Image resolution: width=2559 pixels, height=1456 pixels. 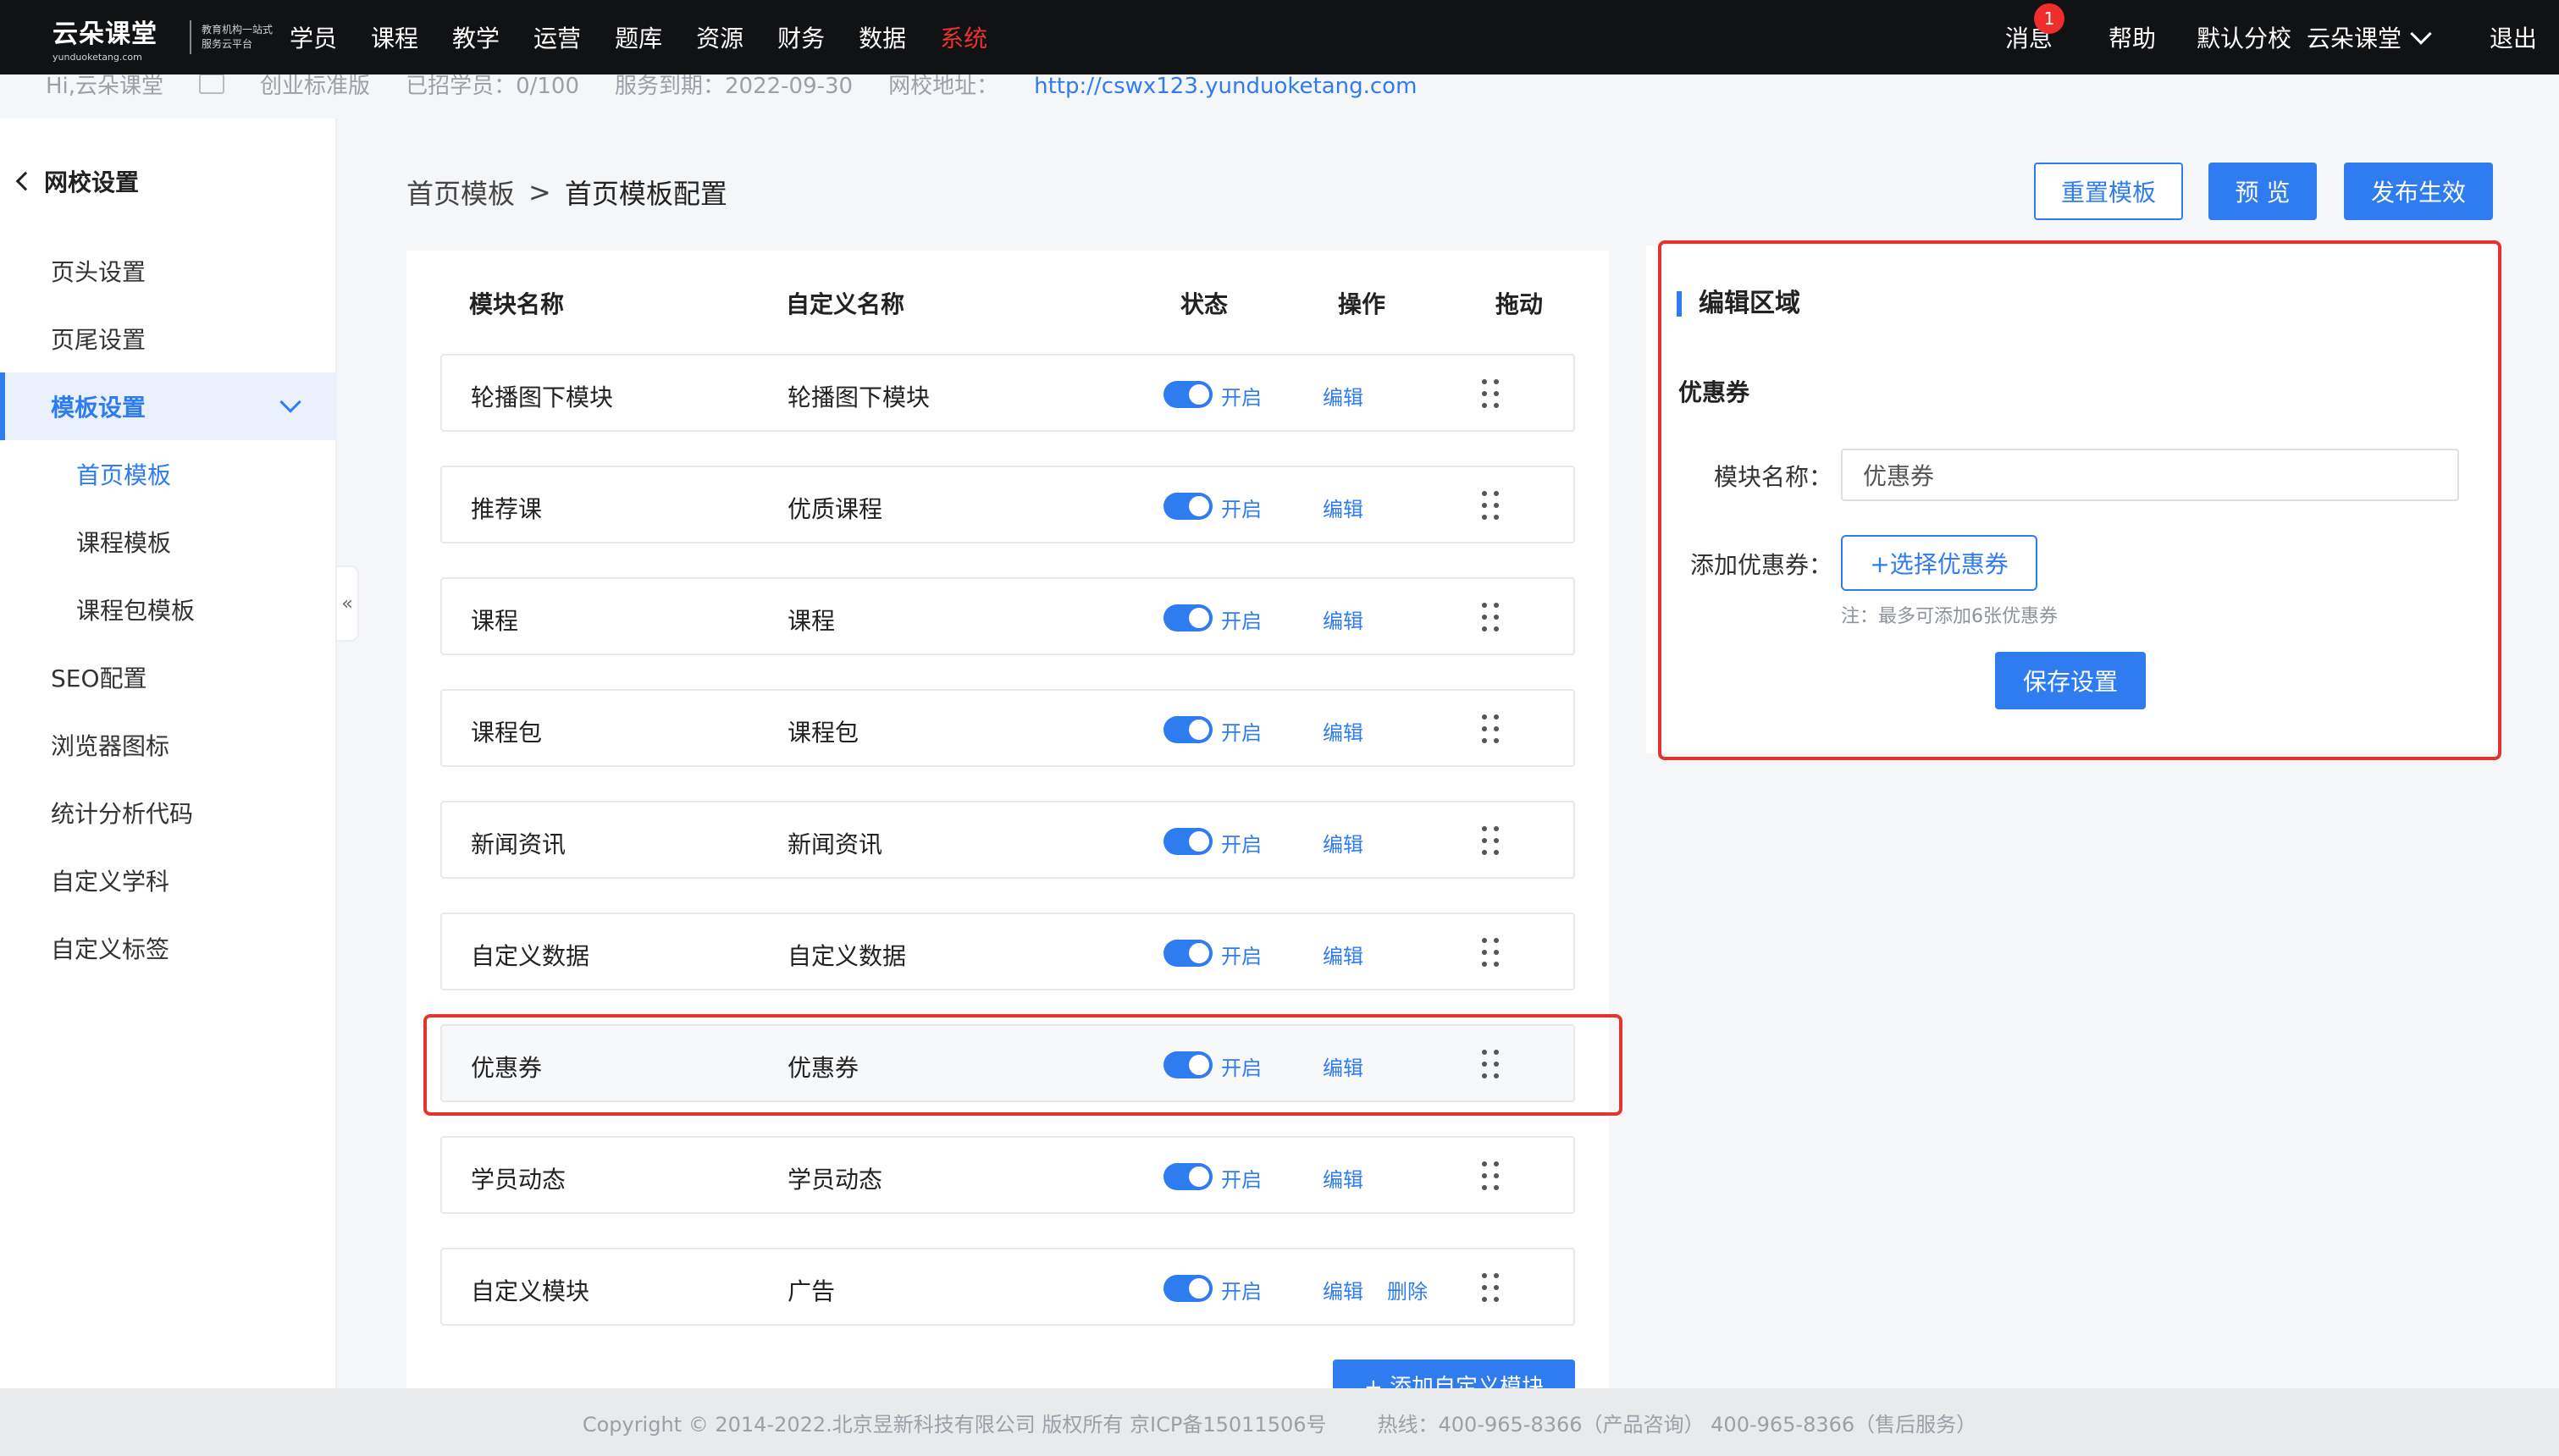 What do you see at coordinates (2071, 680) in the screenshot?
I see `save-settings-button: 保存设置` at bounding box center [2071, 680].